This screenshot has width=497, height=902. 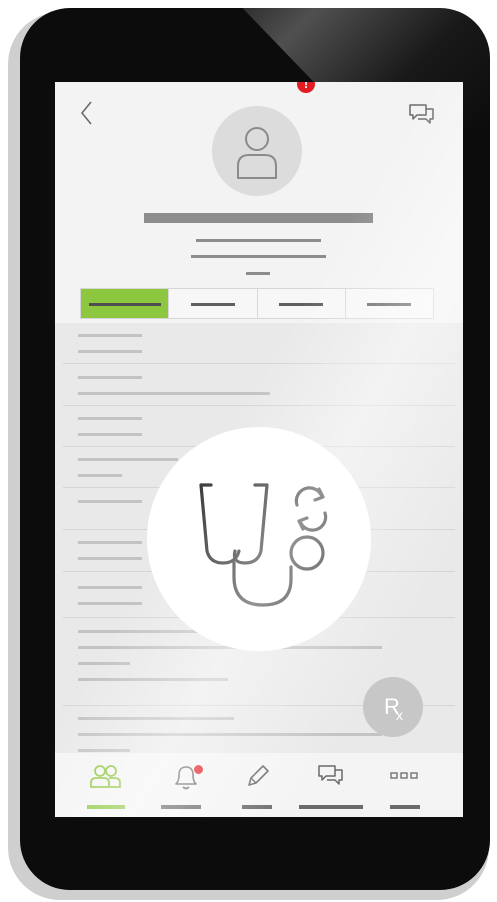 I want to click on notification-dot, so click(x=198, y=769).